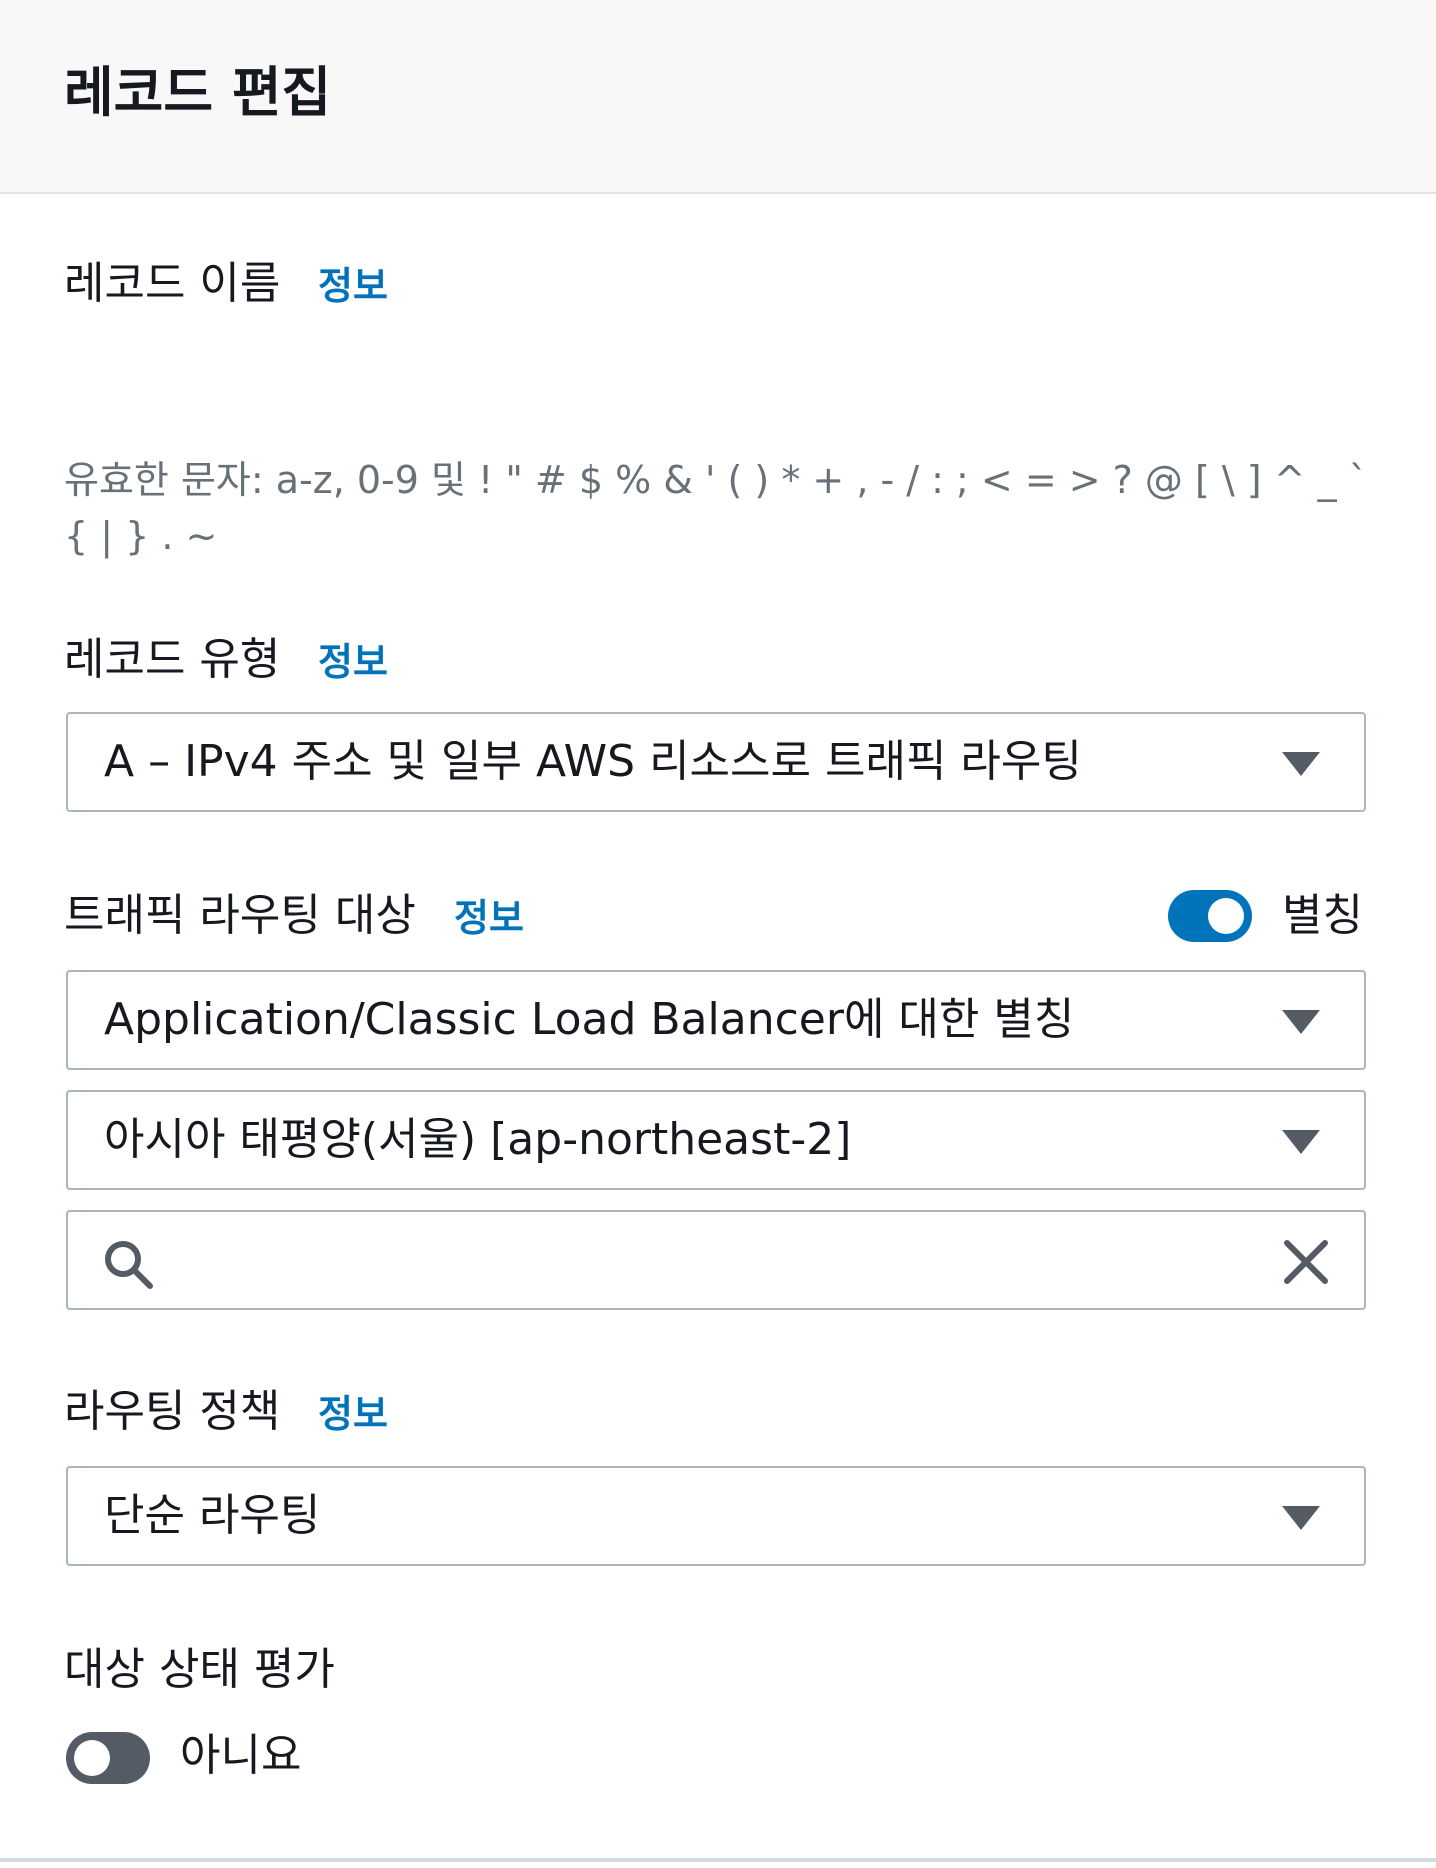 The image size is (1436, 1868). I want to click on health-eval-toggle, so click(108, 1758).